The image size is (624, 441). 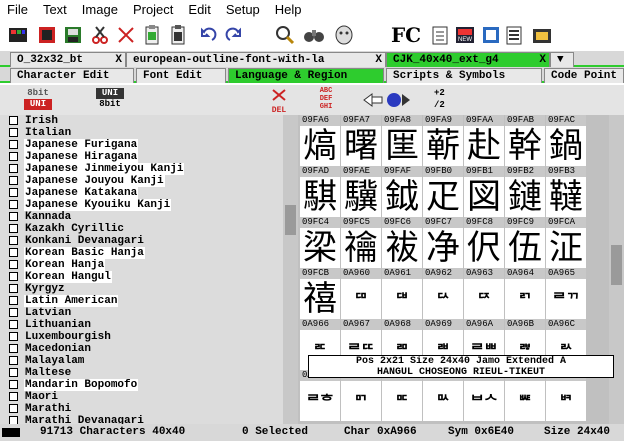 I want to click on list-item: Italian, so click(x=141, y=133).